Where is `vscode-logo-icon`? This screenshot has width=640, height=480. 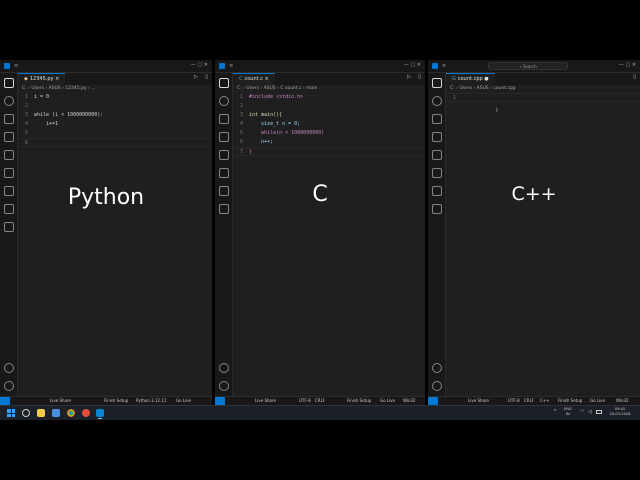
vscode-logo-icon is located at coordinates (7, 66).